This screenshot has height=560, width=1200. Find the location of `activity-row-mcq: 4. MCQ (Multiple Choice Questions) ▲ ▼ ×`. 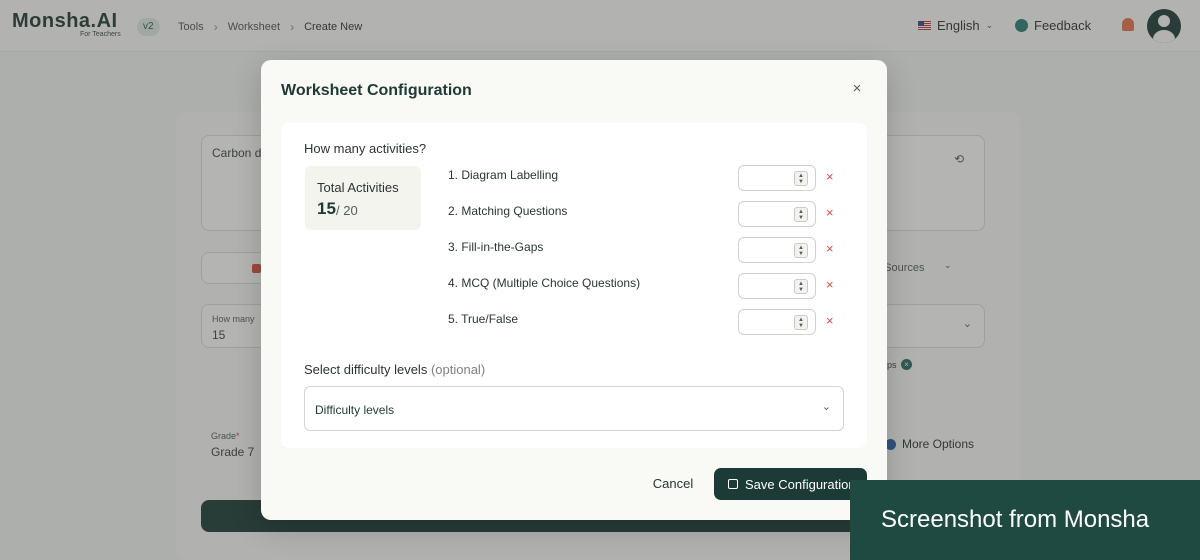

activity-row-mcq: 4. MCQ (Multiple Choice Questions) ▲ ▼ × is located at coordinates (658, 286).